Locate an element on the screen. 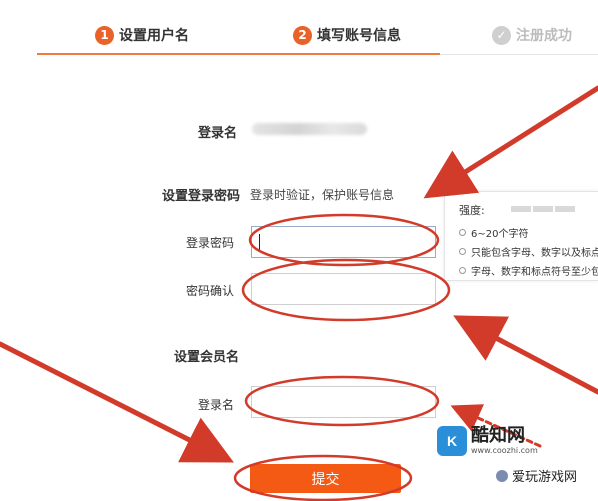  step-label-3: 注册成功 is located at coordinates (544, 36).